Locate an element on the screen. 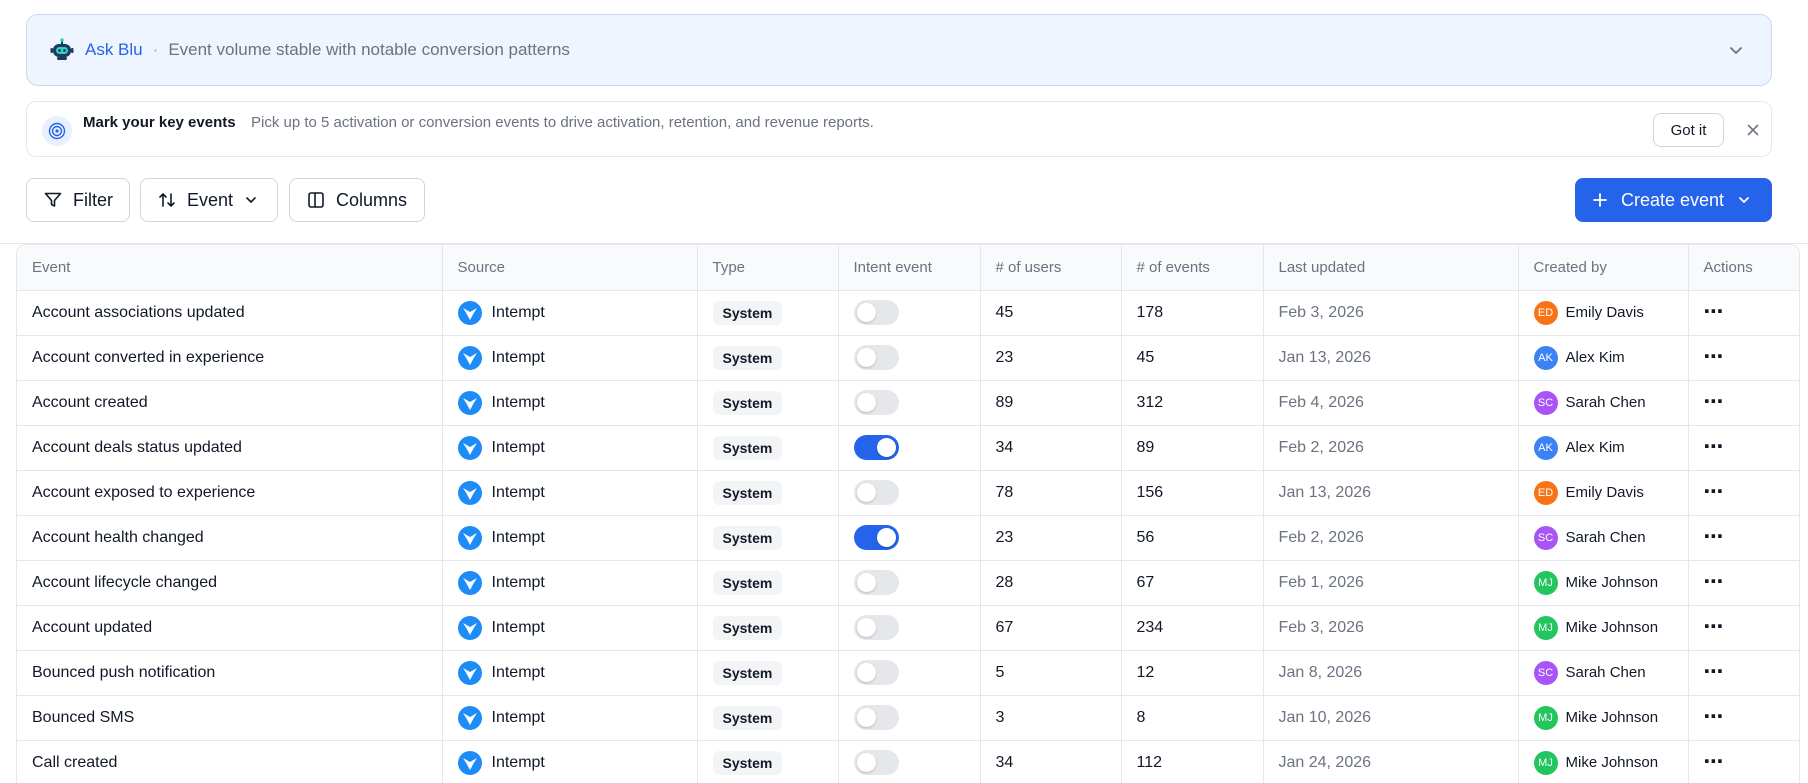 This screenshot has width=1808, height=783. event-name: Account deals status updated is located at coordinates (137, 447).